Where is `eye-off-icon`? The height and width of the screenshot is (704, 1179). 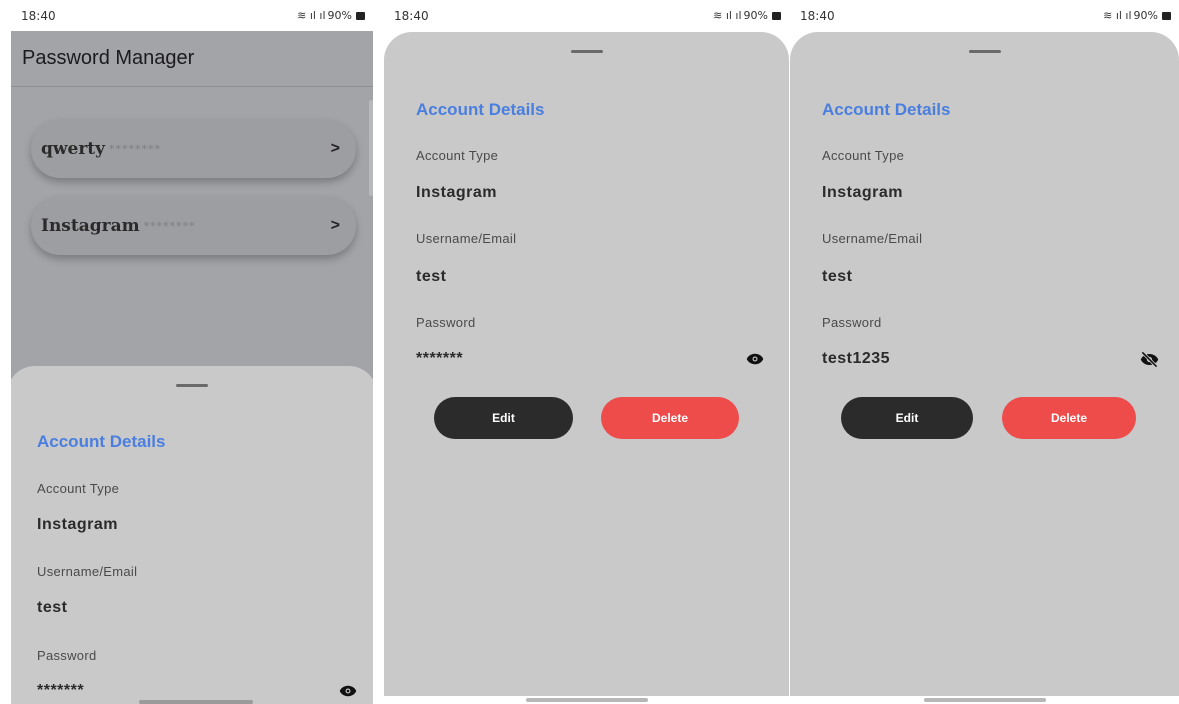 eye-off-icon is located at coordinates (1149, 359).